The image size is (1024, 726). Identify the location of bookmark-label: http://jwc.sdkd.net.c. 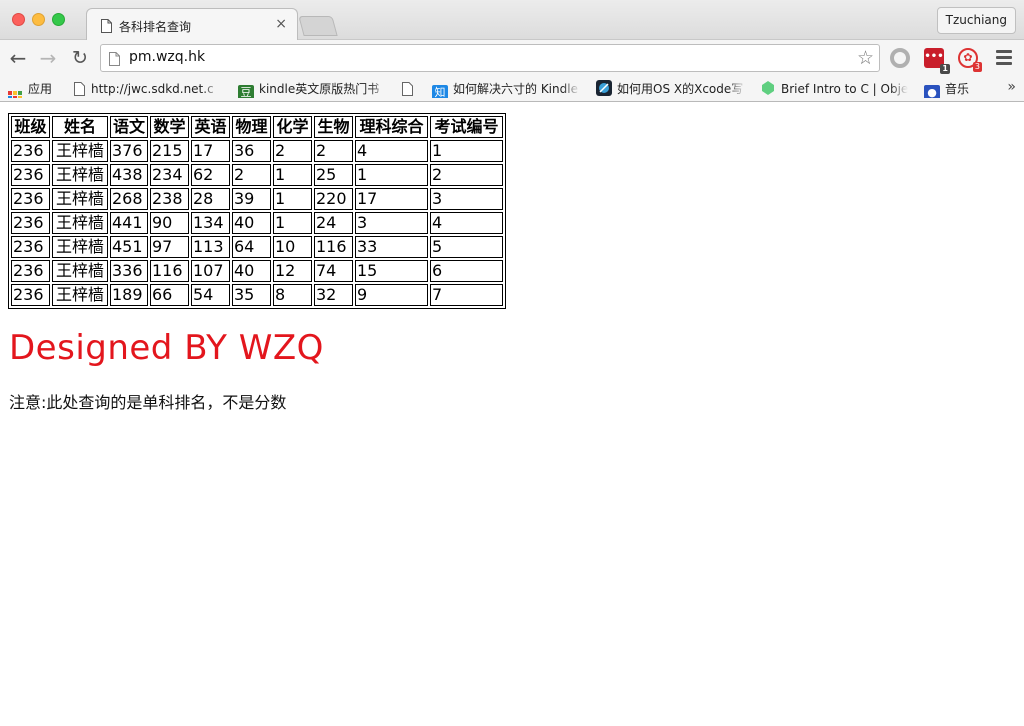
(152, 89).